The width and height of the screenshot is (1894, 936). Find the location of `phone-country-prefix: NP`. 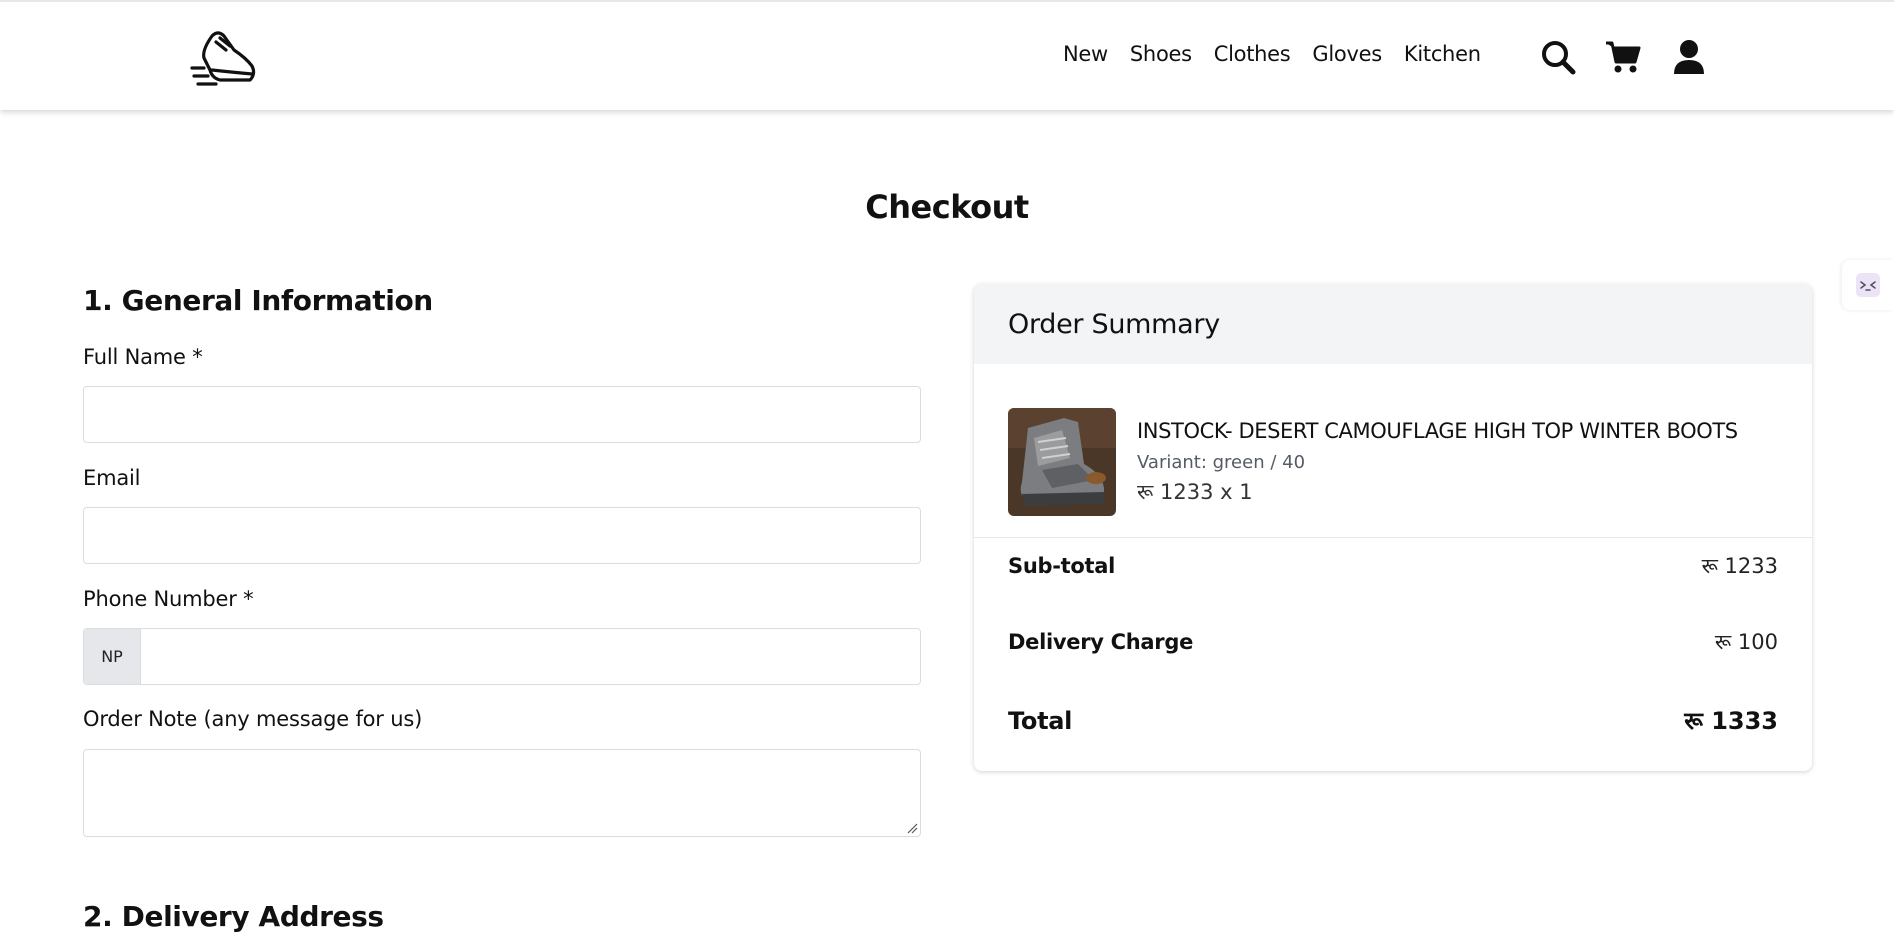

phone-country-prefix: NP is located at coordinates (112, 656).